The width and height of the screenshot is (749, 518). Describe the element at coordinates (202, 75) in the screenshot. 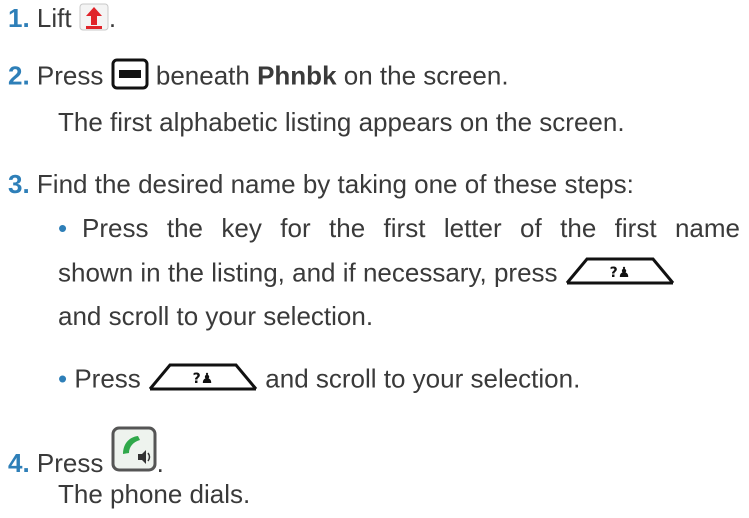

I see `step-text-beneath: beneath` at that location.